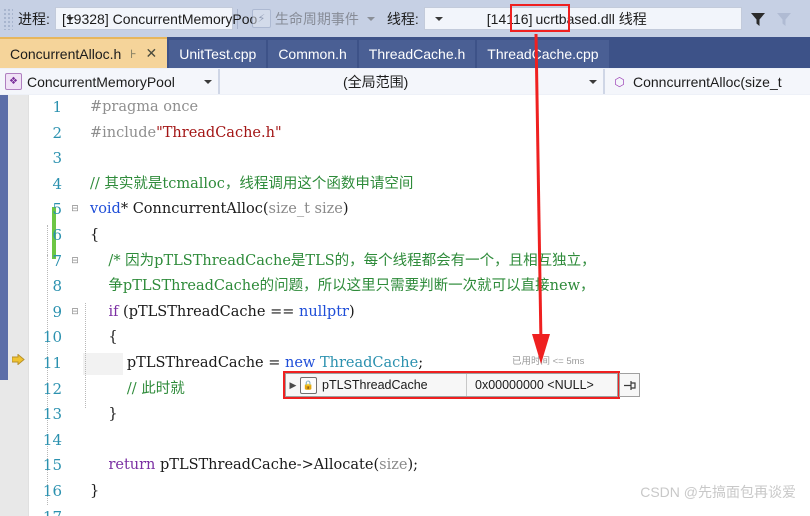  What do you see at coordinates (540, 18) in the screenshot?
I see `thread-id-highlight-annotation` at bounding box center [540, 18].